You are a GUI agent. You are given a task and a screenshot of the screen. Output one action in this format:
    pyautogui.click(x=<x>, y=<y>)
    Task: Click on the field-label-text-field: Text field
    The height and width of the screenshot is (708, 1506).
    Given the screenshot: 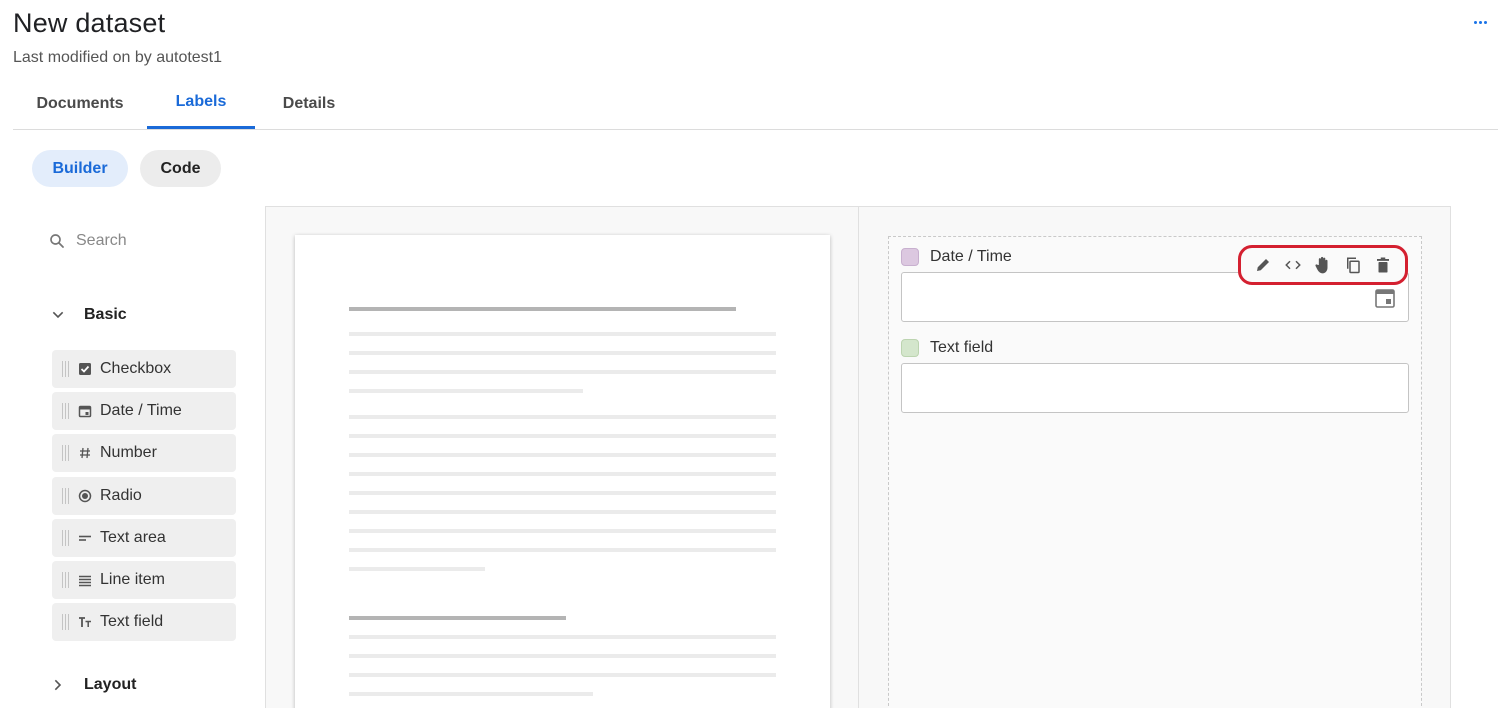 What is the action you would take?
    pyautogui.click(x=947, y=348)
    